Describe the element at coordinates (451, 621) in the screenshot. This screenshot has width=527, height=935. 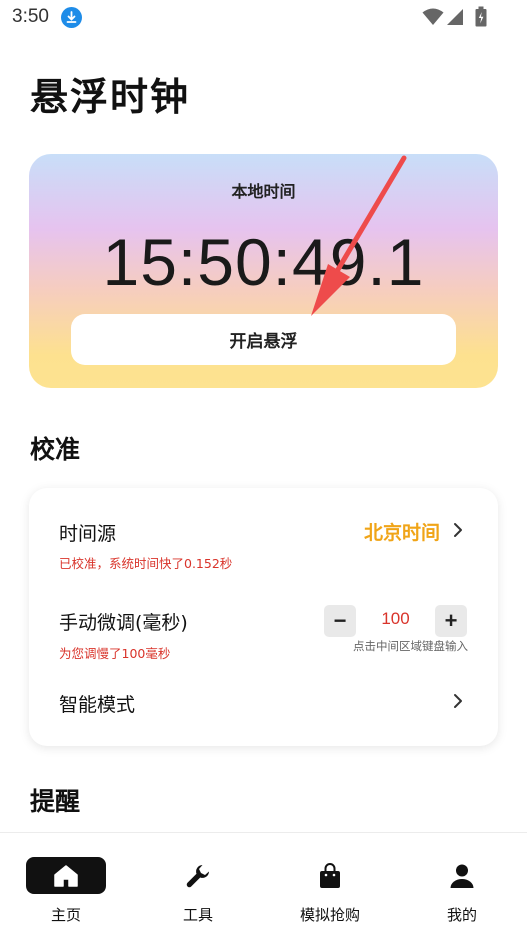
I see `increment-button: +` at that location.